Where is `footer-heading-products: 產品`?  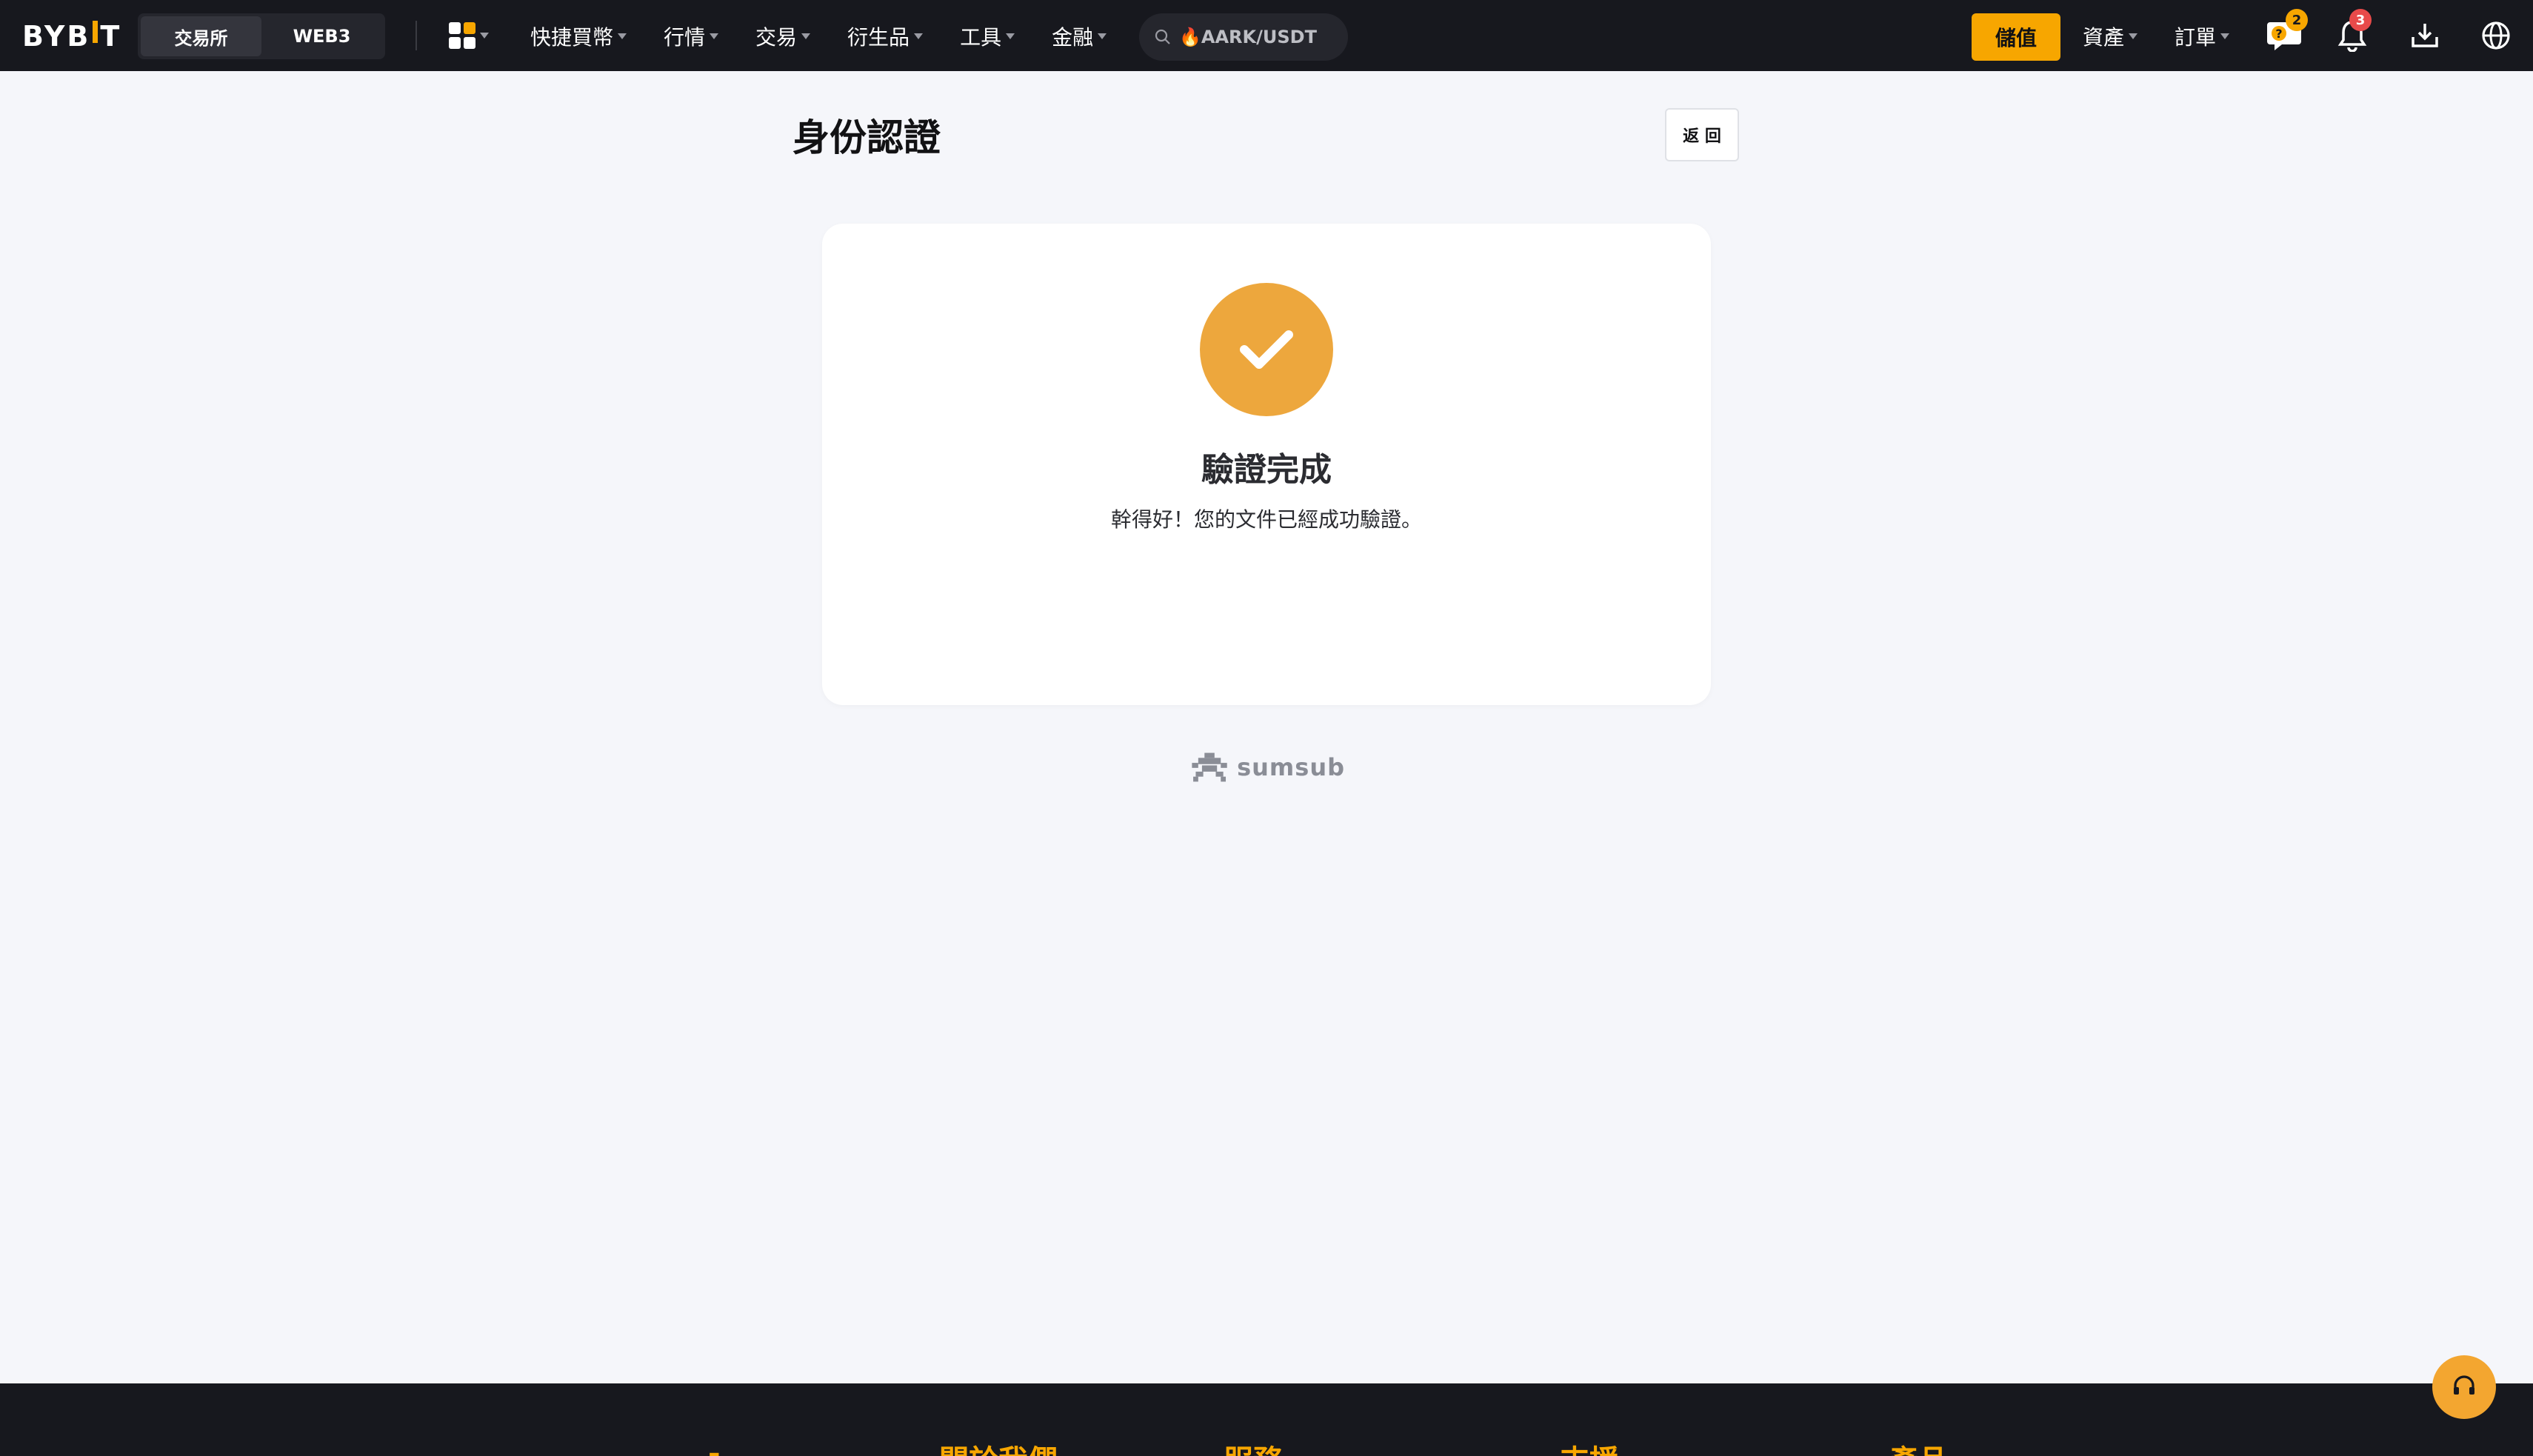
footer-heading-products: 產品 is located at coordinates (1918, 1446).